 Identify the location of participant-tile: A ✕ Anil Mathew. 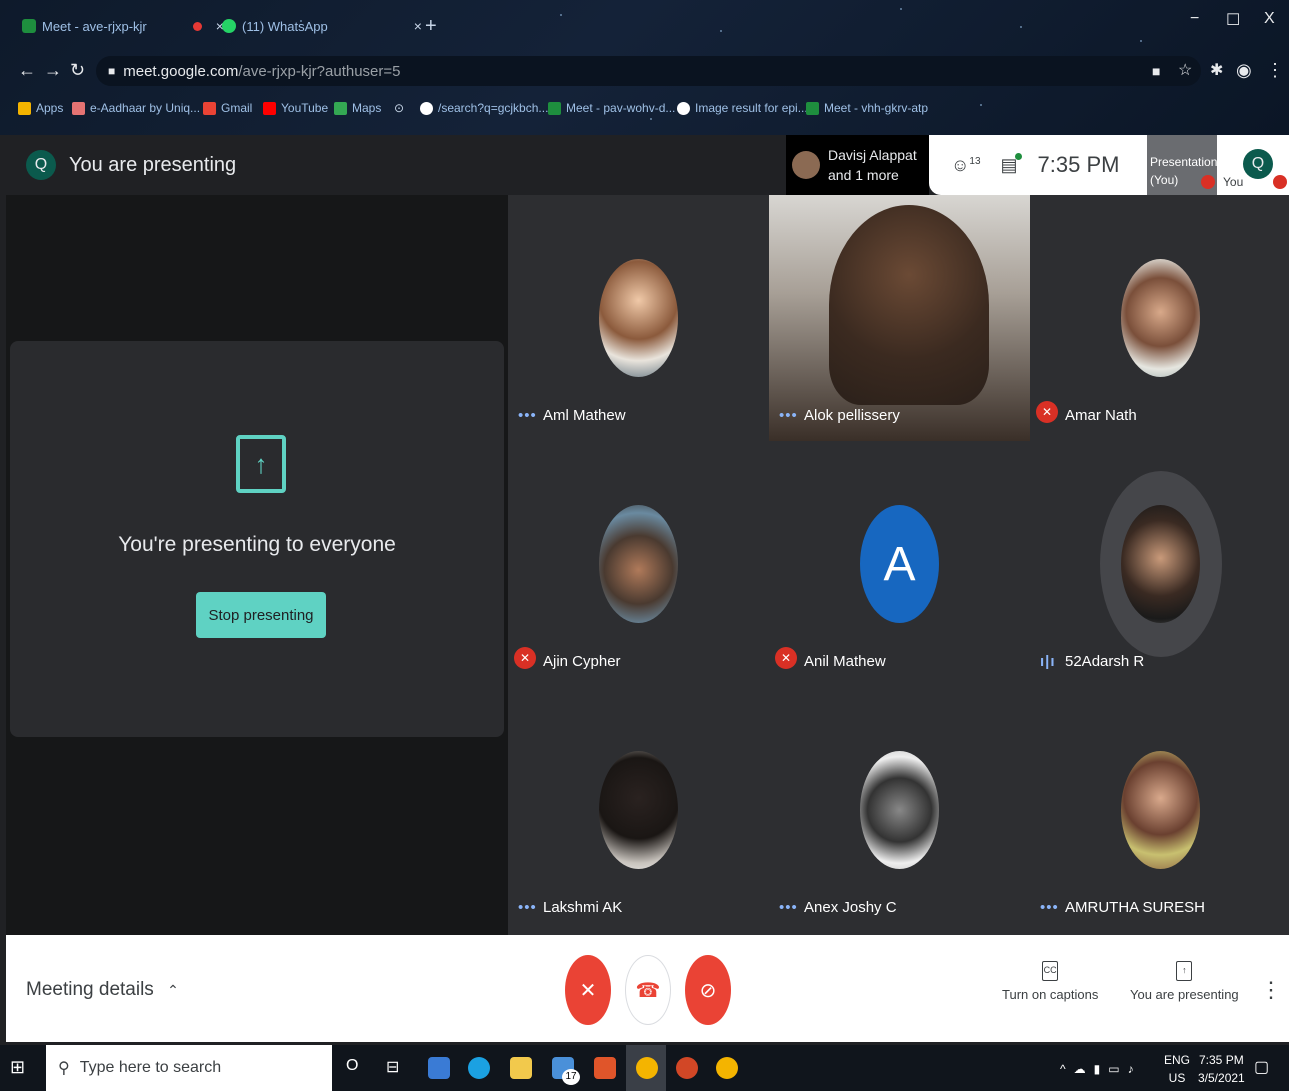
(899, 564).